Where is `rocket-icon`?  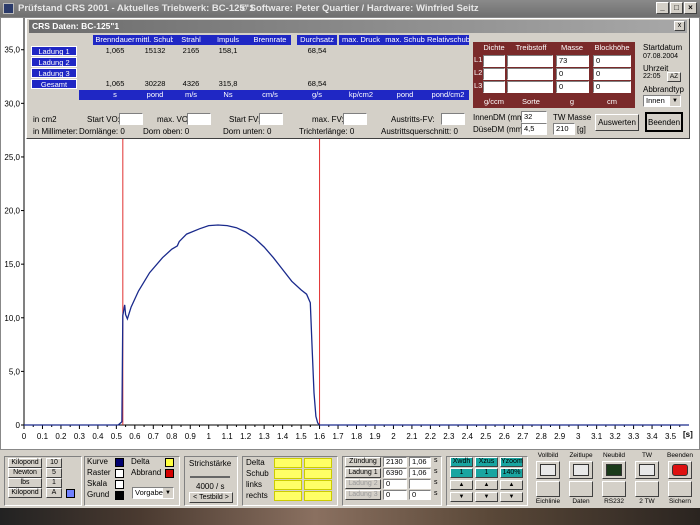 rocket-icon is located at coordinates (647, 470).